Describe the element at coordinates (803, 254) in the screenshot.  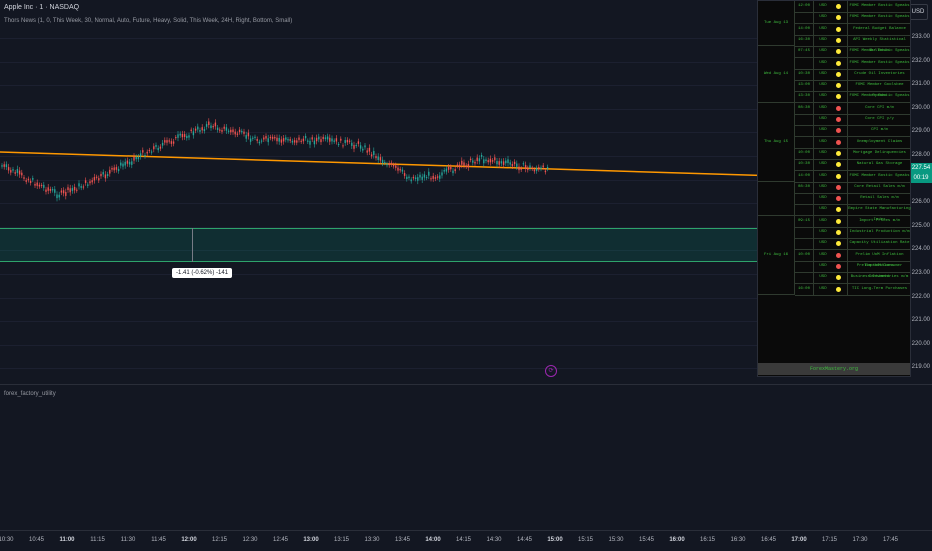
I see `news-time: 10:00` at that location.